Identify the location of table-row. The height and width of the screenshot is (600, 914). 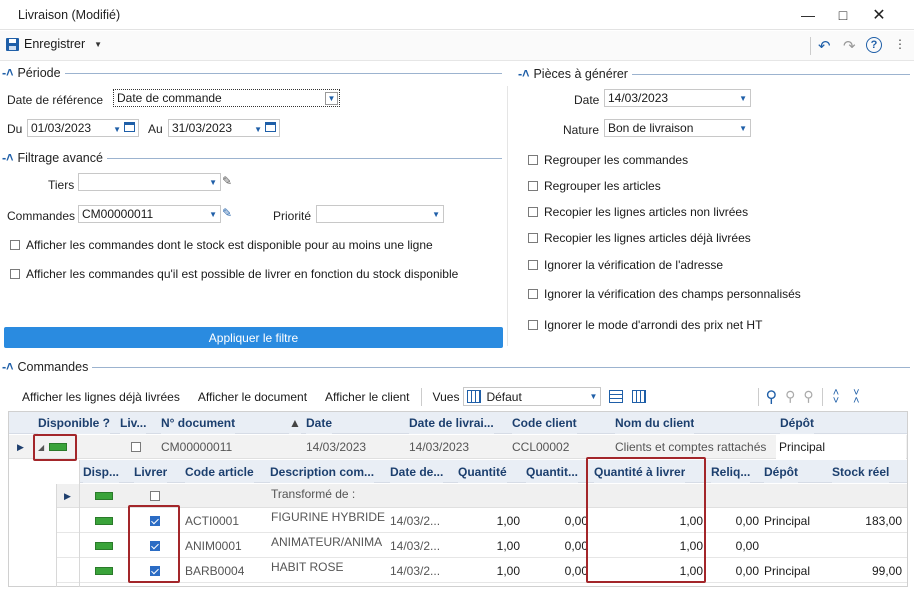
(482, 496).